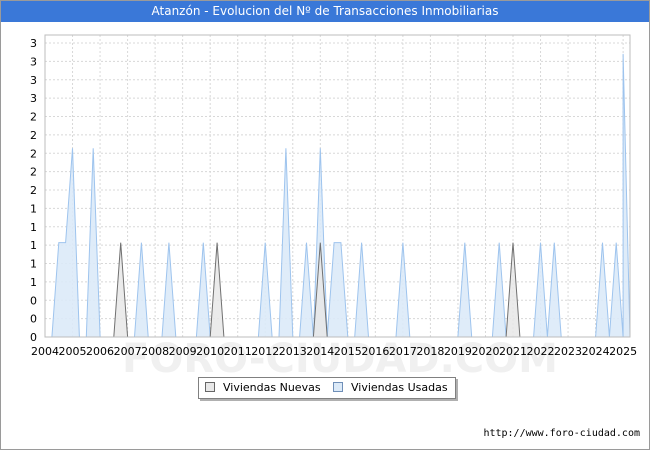  I want to click on x-tick-label: 2005, so click(73, 351).